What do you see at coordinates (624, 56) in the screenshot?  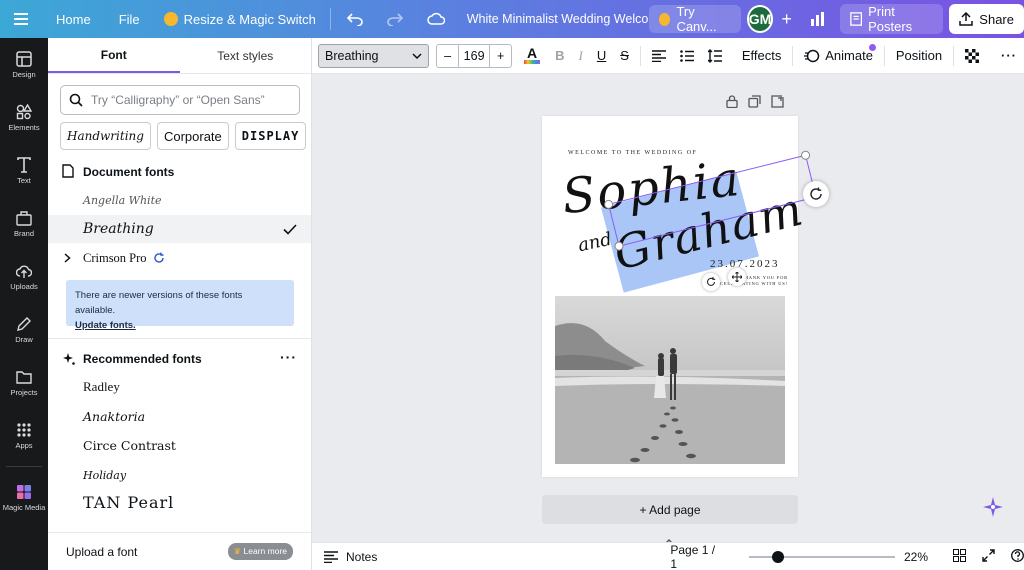 I see `strikethrough-button: S` at bounding box center [624, 56].